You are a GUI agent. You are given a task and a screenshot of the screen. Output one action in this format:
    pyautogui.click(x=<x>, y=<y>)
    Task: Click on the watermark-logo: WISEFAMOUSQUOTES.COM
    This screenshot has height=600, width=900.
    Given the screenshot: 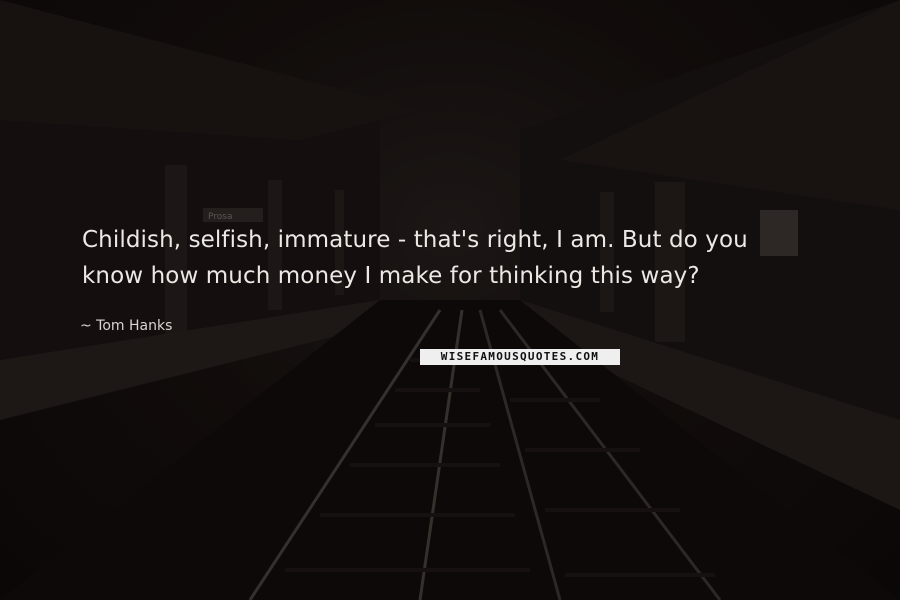 What is the action you would take?
    pyautogui.click(x=520, y=357)
    